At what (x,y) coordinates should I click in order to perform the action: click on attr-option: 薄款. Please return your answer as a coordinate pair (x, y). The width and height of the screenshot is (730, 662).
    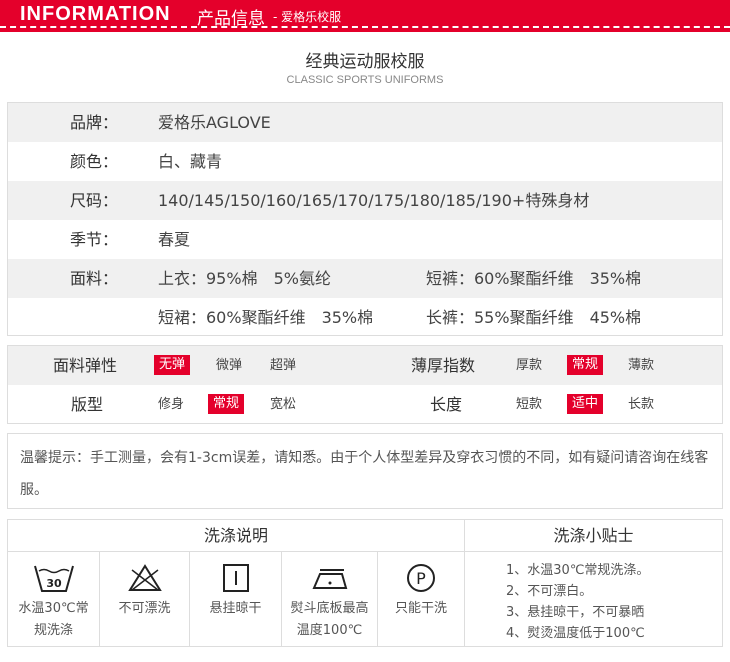
    Looking at the image, I should click on (641, 365).